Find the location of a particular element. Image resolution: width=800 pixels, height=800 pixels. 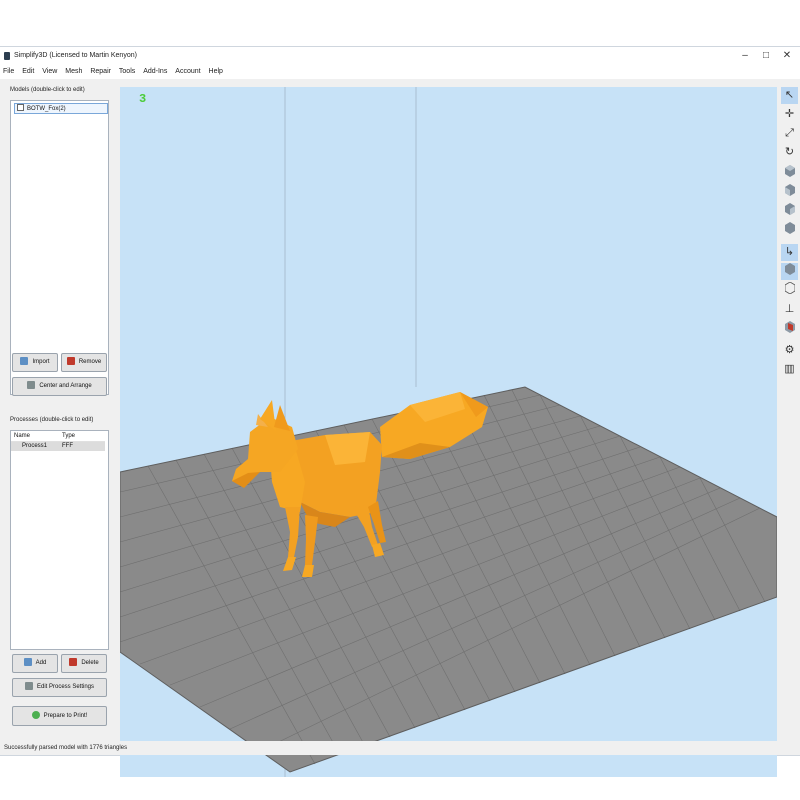

import-button: Import is located at coordinates (35, 362).